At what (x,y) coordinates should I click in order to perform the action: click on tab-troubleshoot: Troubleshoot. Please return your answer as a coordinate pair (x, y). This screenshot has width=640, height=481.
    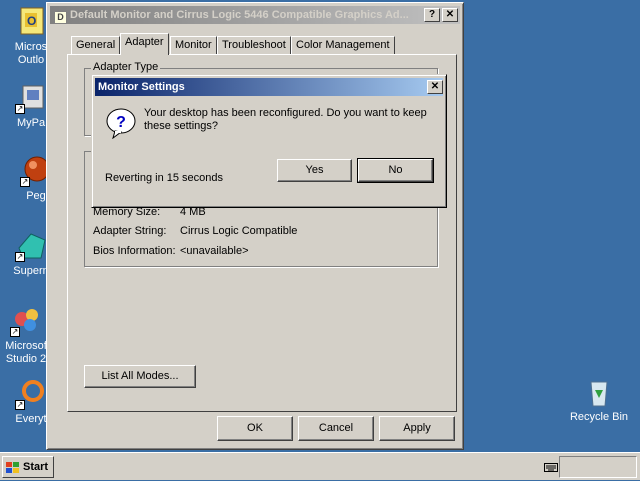
    Looking at the image, I should click on (254, 45).